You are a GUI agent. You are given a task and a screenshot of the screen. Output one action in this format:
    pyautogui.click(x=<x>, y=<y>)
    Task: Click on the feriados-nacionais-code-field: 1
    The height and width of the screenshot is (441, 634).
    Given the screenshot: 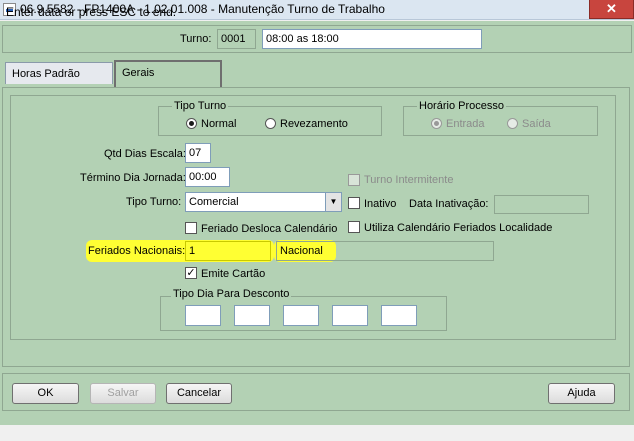 What is the action you would take?
    pyautogui.click(x=228, y=251)
    